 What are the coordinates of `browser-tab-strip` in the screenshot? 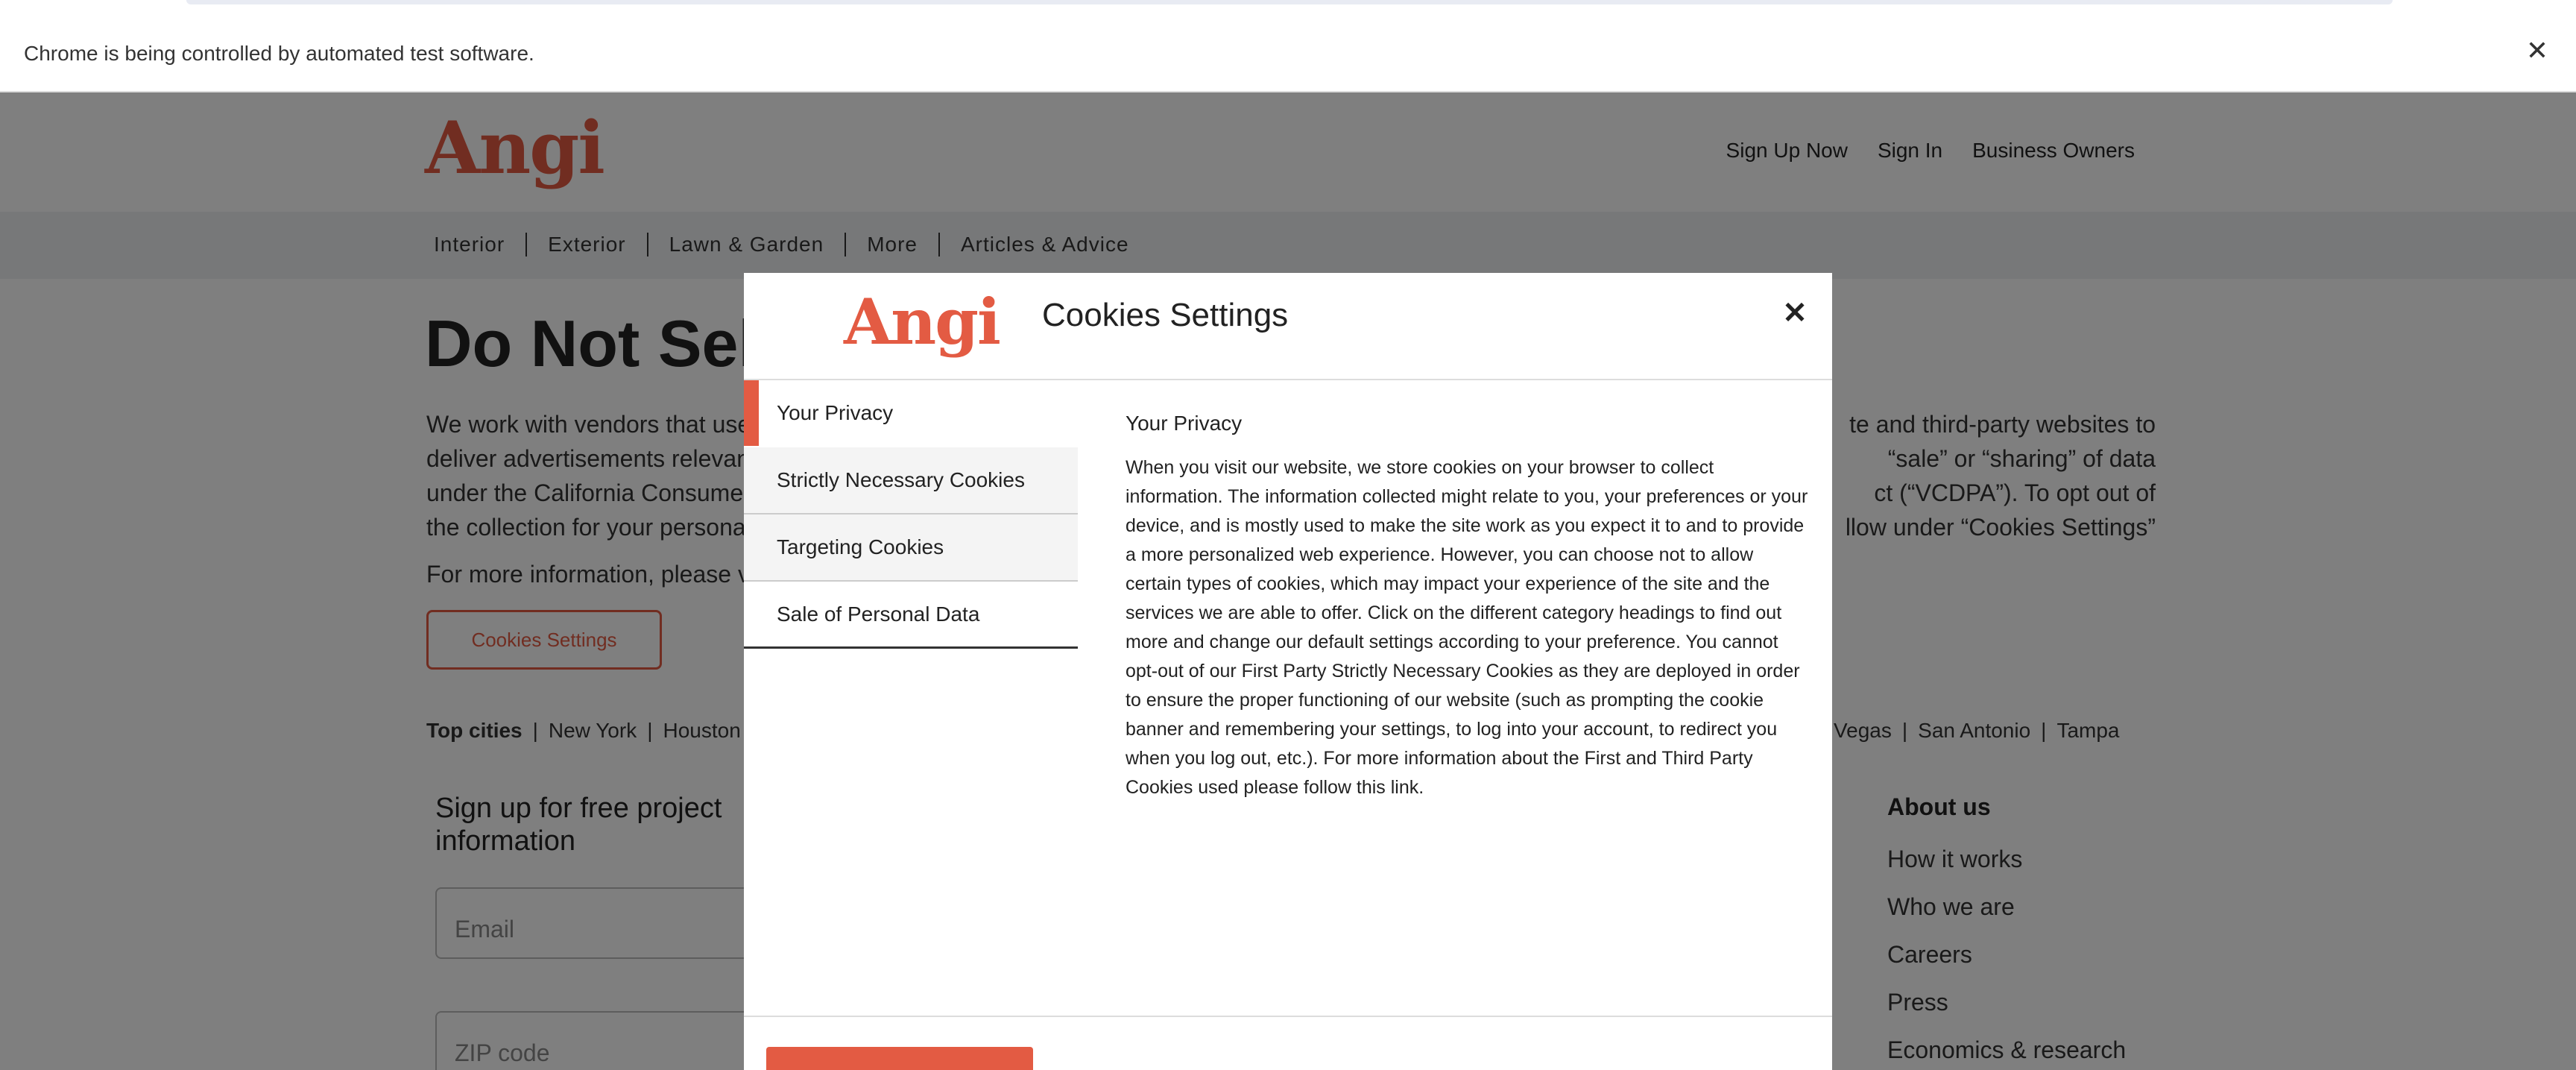 It's located at (1289, 2).